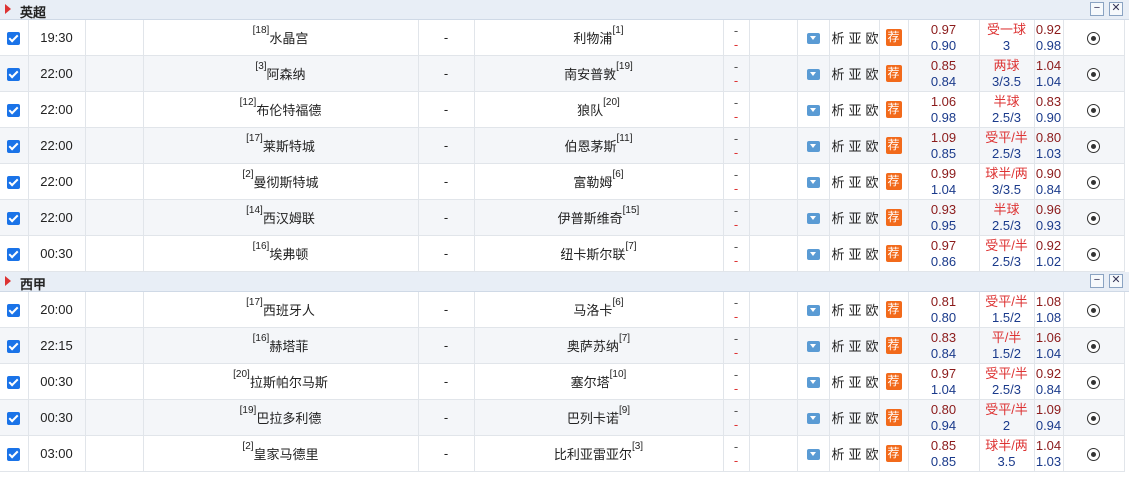 The image size is (1129, 481). Describe the element at coordinates (599, 38) in the screenshot. I see `away-team: 利物浦[1]` at that location.